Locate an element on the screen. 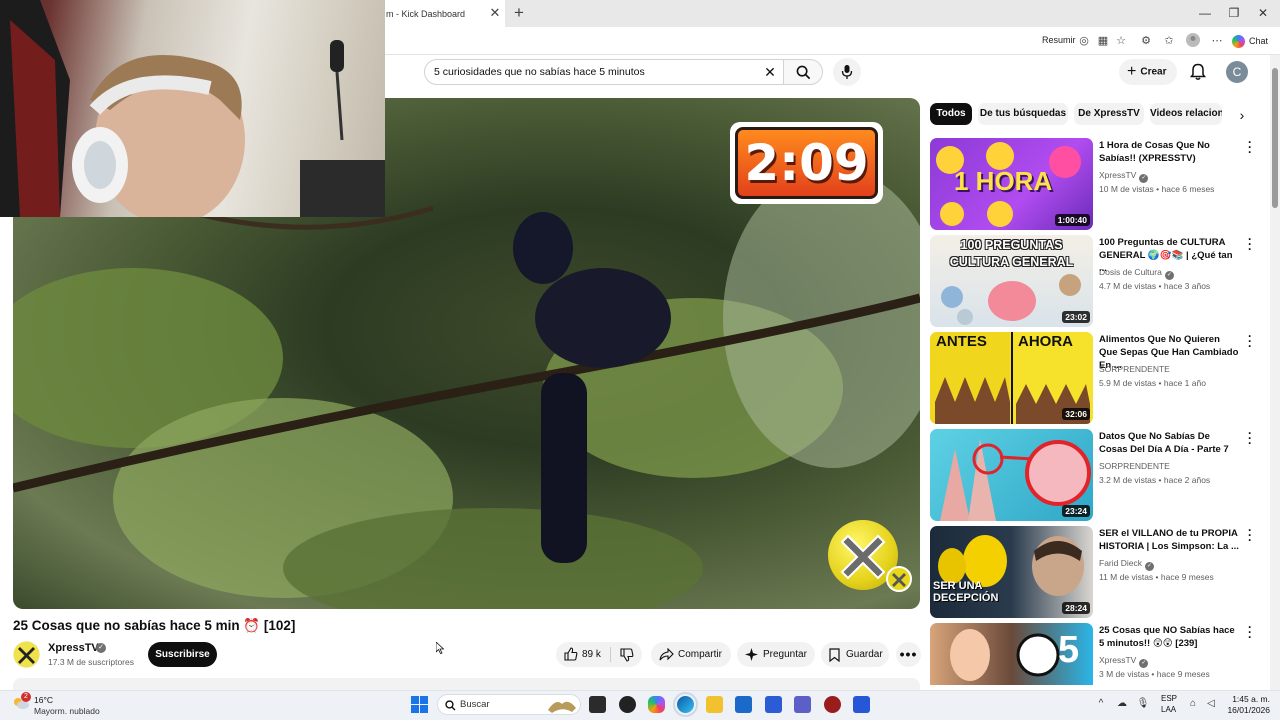 The image size is (1280, 720). tray-cloud-icon: ☁ is located at coordinates (1122, 704).